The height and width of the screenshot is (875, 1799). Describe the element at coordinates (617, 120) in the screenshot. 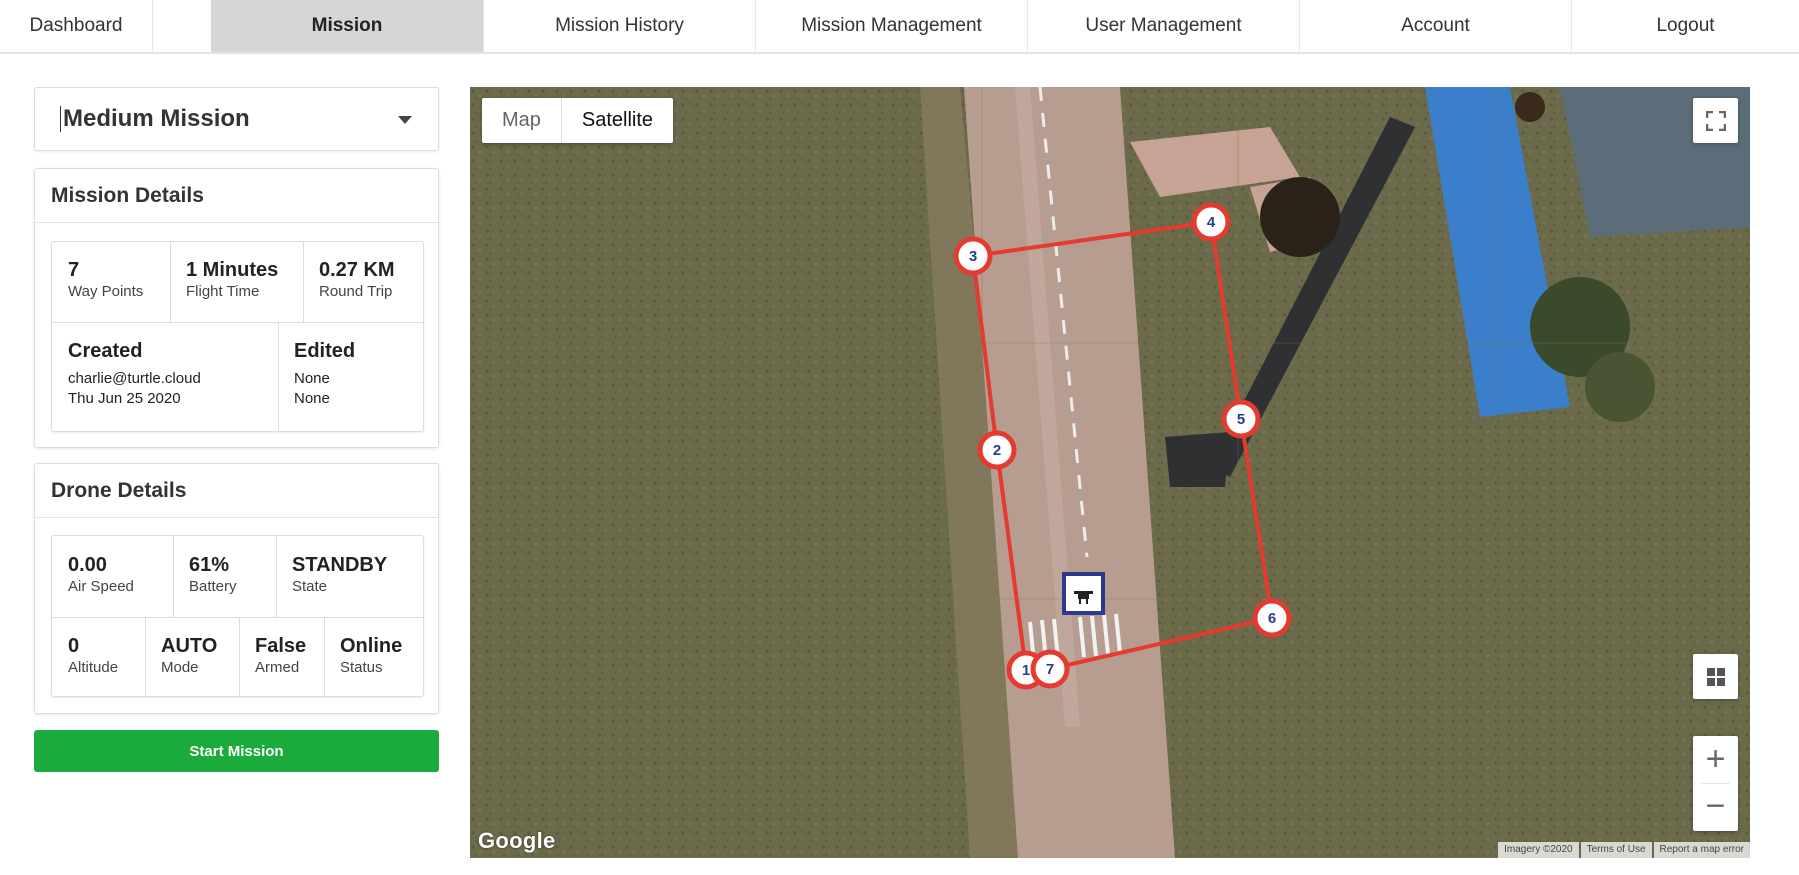

I see `map-type-satellite-button: Satellite` at that location.